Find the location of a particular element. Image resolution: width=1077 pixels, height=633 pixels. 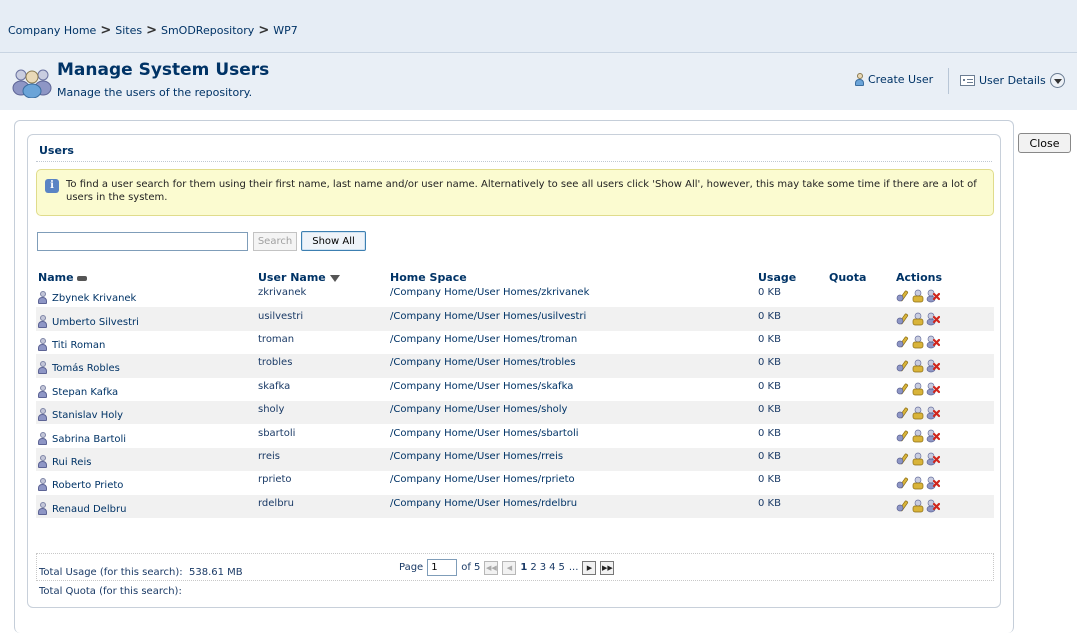

page-number-link: 4 is located at coordinates (552, 567).